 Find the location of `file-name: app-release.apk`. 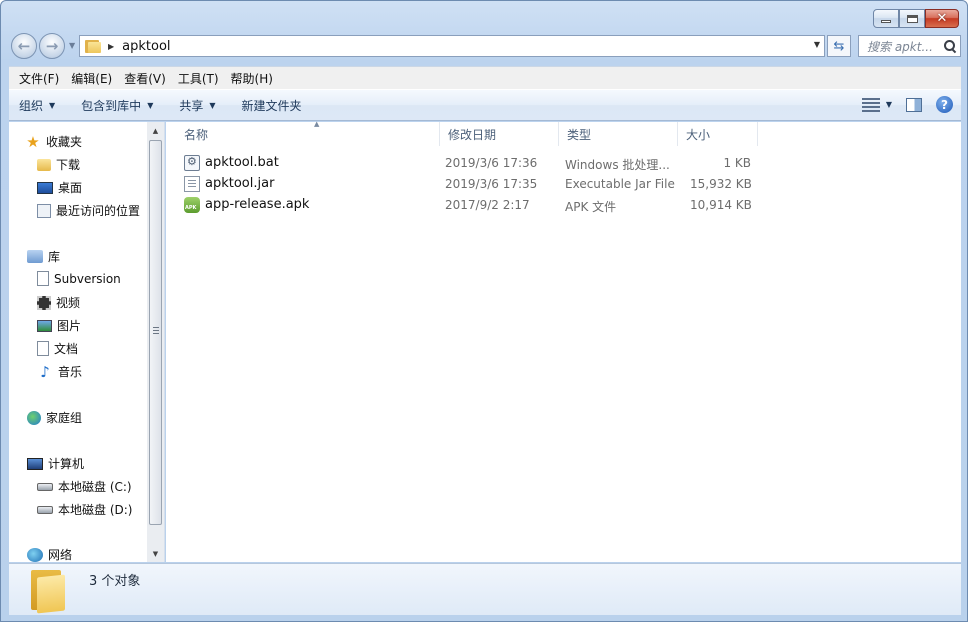

file-name: app-release.apk is located at coordinates (257, 204).